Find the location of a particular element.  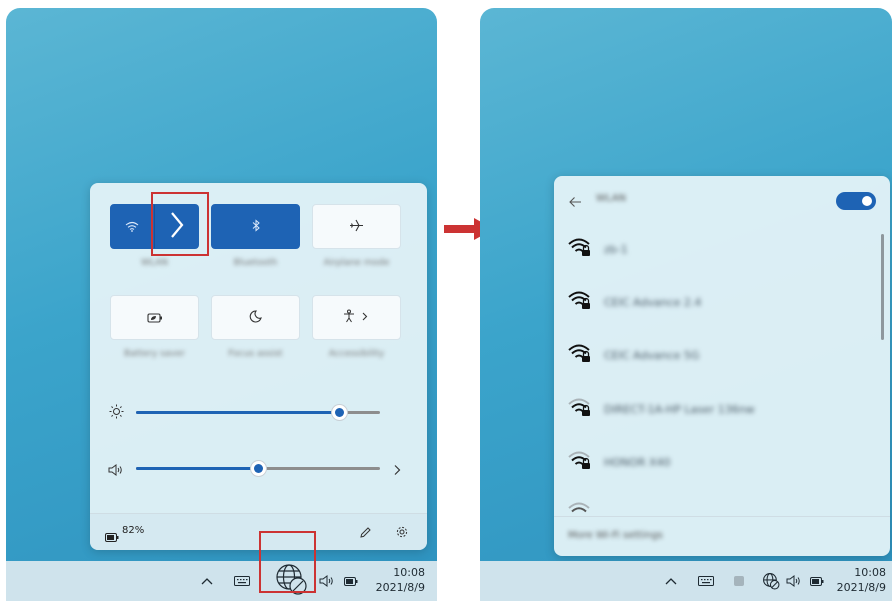

battery-percentage: 82% is located at coordinates (133, 530).